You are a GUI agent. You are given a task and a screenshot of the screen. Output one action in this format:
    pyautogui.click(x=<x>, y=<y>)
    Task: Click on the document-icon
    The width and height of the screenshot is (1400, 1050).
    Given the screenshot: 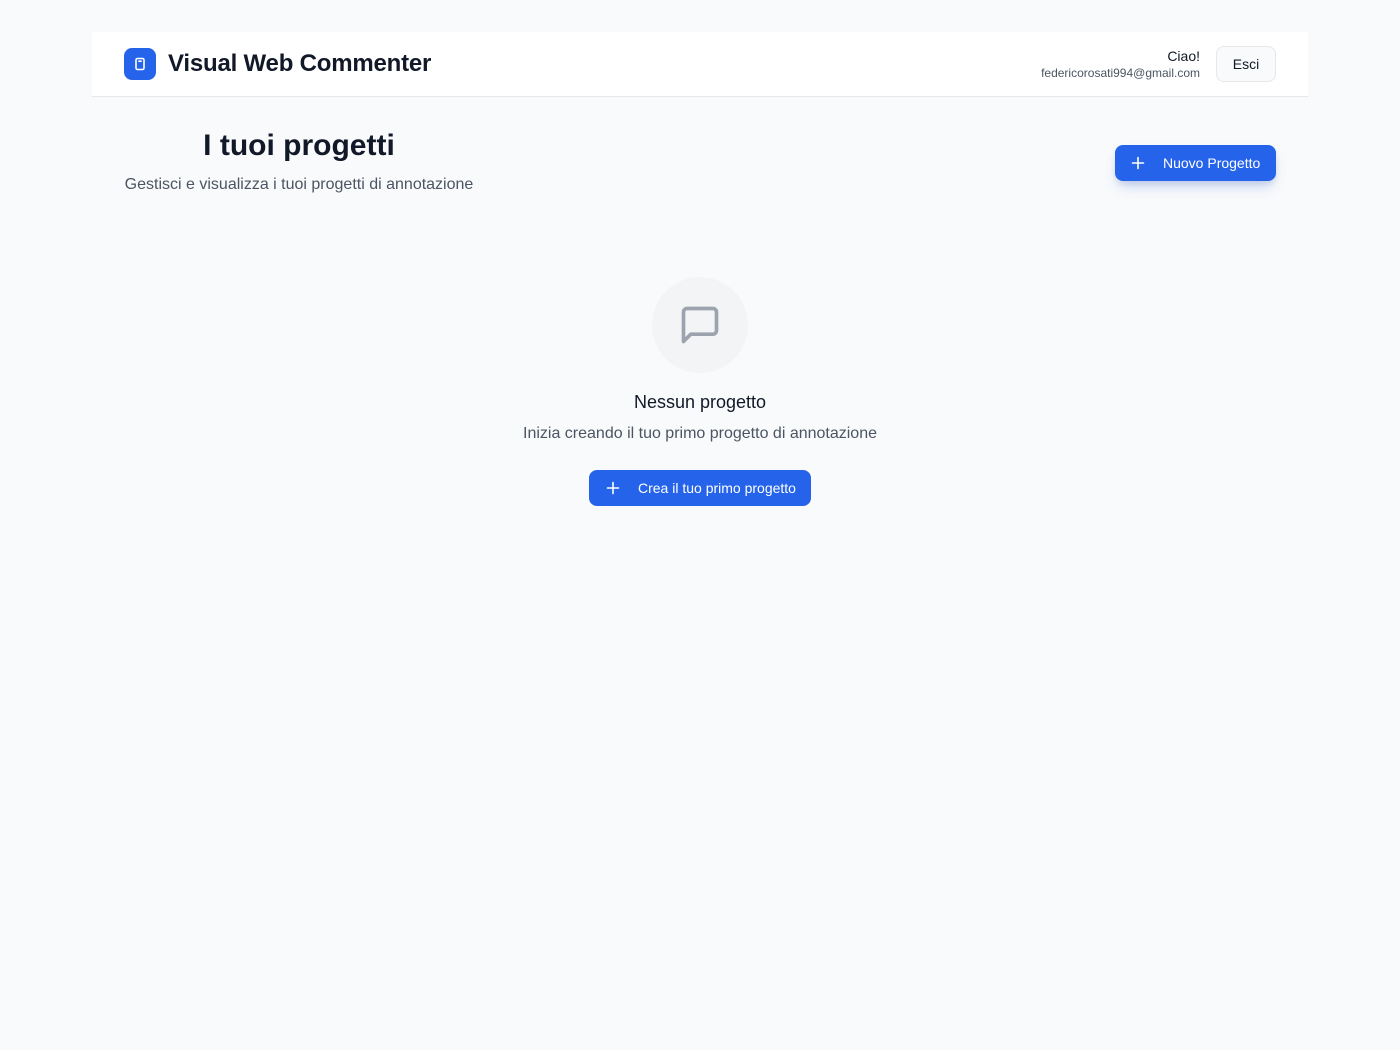 What is the action you would take?
    pyautogui.click(x=140, y=64)
    